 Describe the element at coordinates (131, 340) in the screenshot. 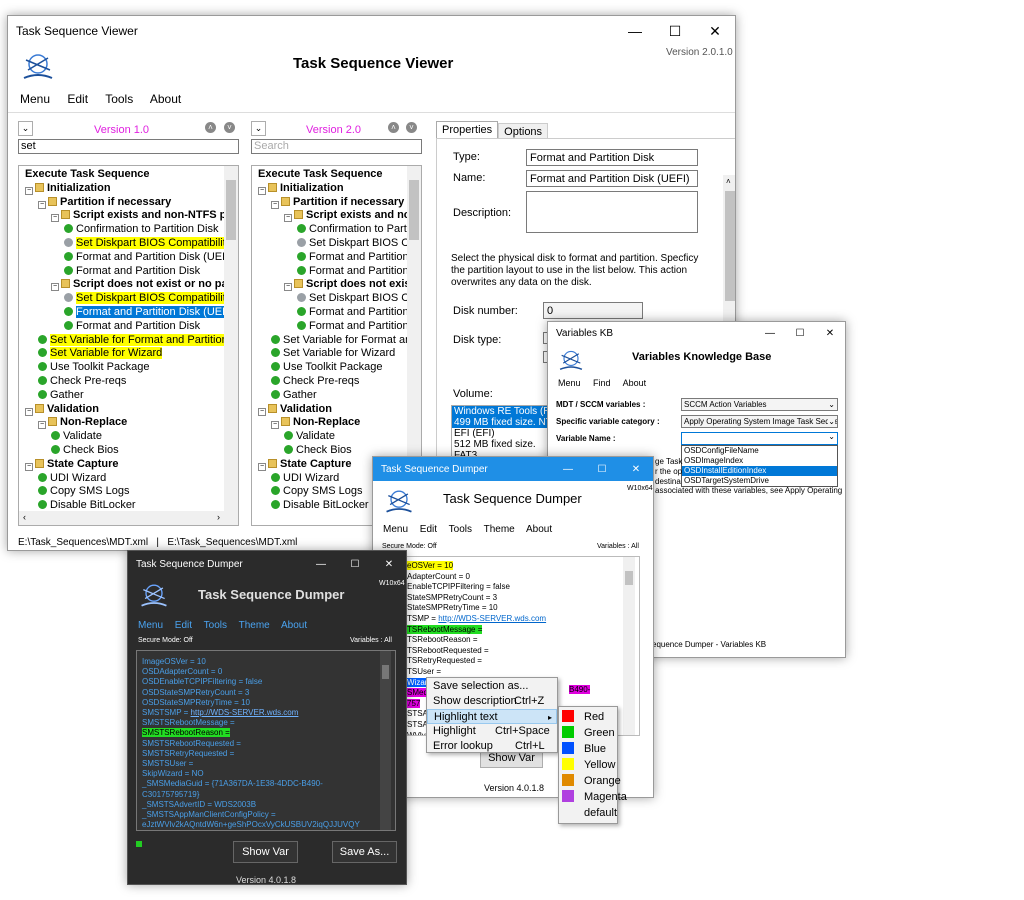

I see `tree-item: Set Variable for Format and Partition I` at that location.